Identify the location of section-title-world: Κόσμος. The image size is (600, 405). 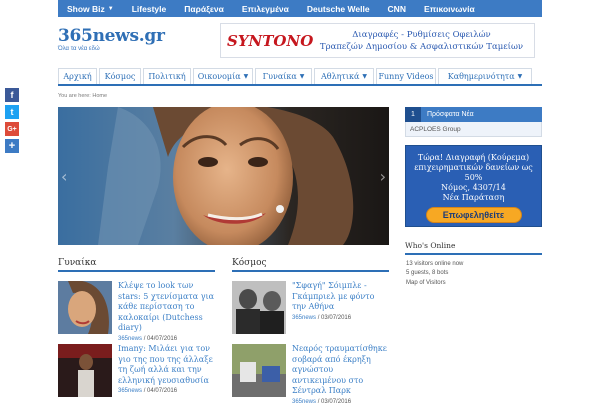
(249, 263).